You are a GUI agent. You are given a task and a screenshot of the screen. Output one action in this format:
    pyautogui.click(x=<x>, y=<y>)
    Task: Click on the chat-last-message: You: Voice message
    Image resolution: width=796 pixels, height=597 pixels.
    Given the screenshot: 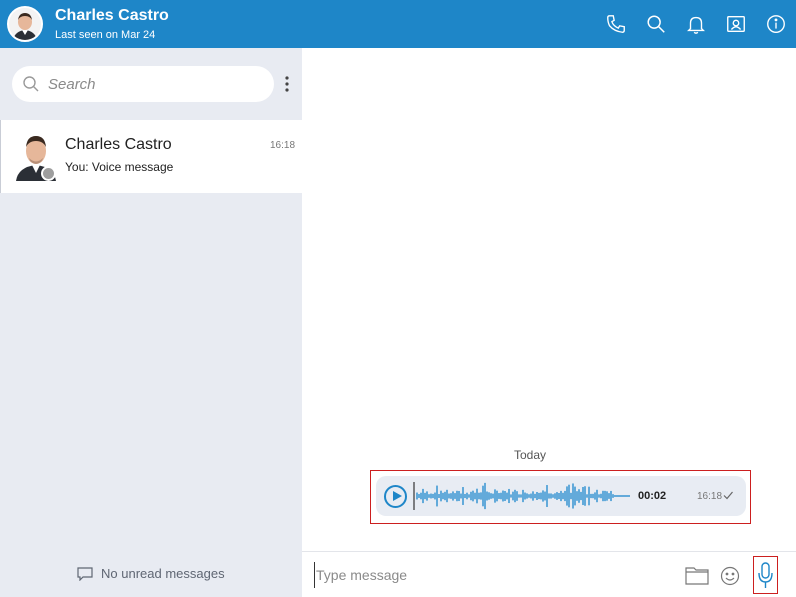 What is the action you would take?
    pyautogui.click(x=119, y=167)
    